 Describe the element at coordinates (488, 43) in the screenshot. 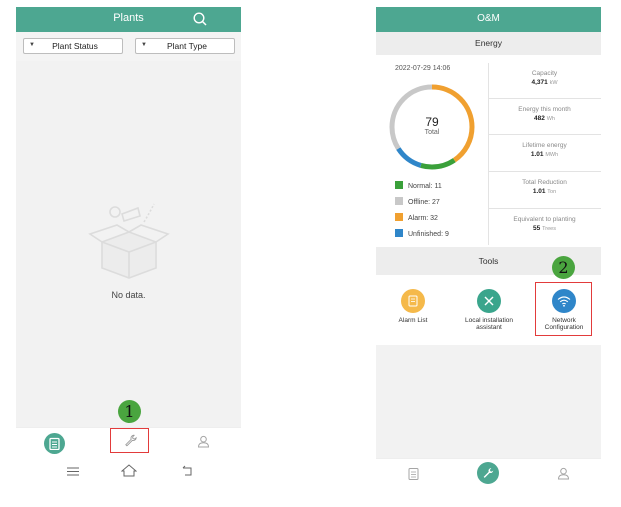

I see `energy-section-header: Energy` at that location.